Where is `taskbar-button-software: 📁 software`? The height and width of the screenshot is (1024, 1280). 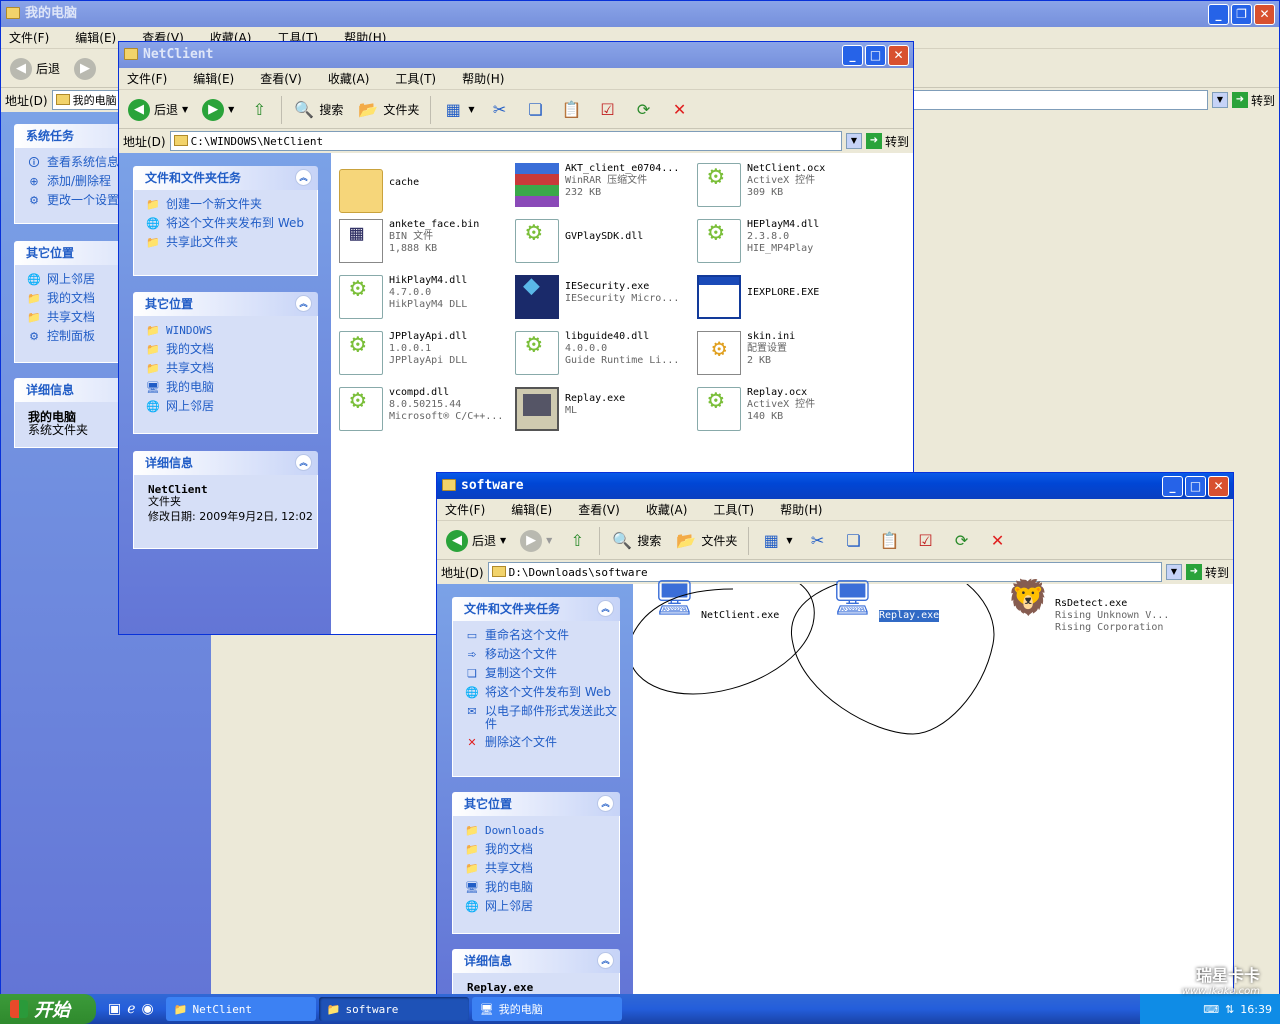 taskbar-button-software: 📁 software is located at coordinates (393, 1009).